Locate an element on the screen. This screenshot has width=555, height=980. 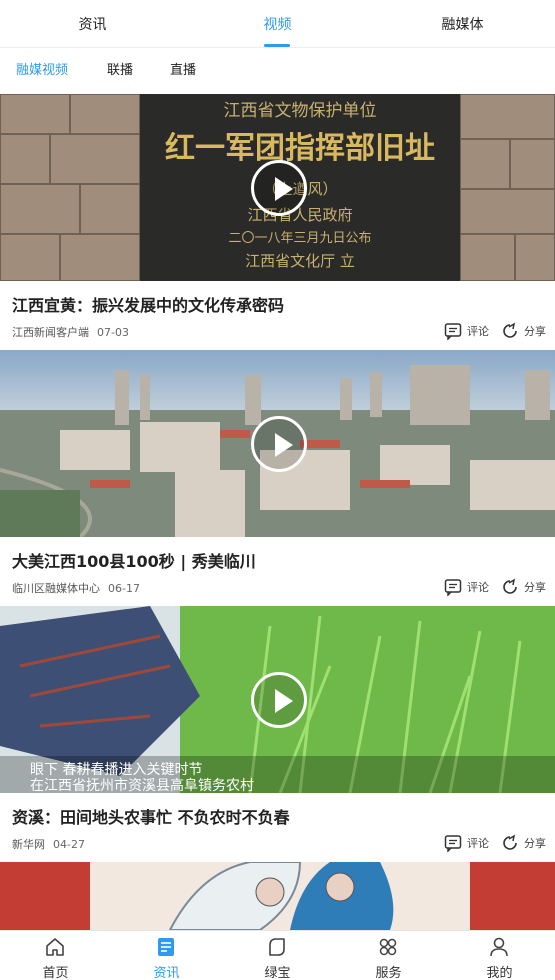
leaf-card-icon is located at coordinates (277, 947).